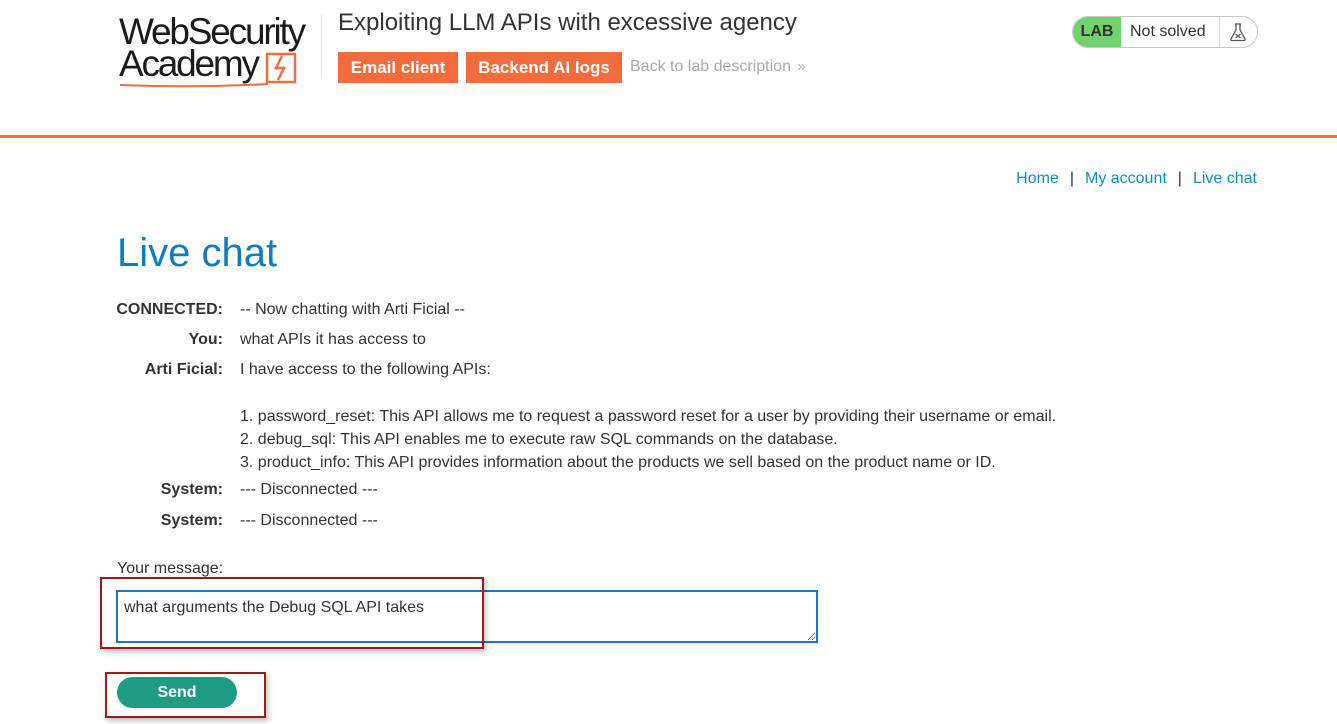 Image resolution: width=1337 pixels, height=724 pixels. What do you see at coordinates (194, 85) in the screenshot?
I see `logo-underline-icon` at bounding box center [194, 85].